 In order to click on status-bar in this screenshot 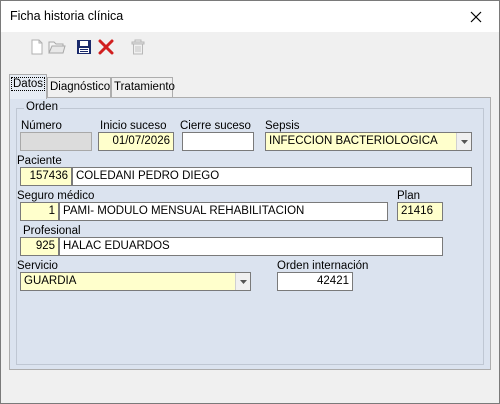, I will do `click(250, 387)`.